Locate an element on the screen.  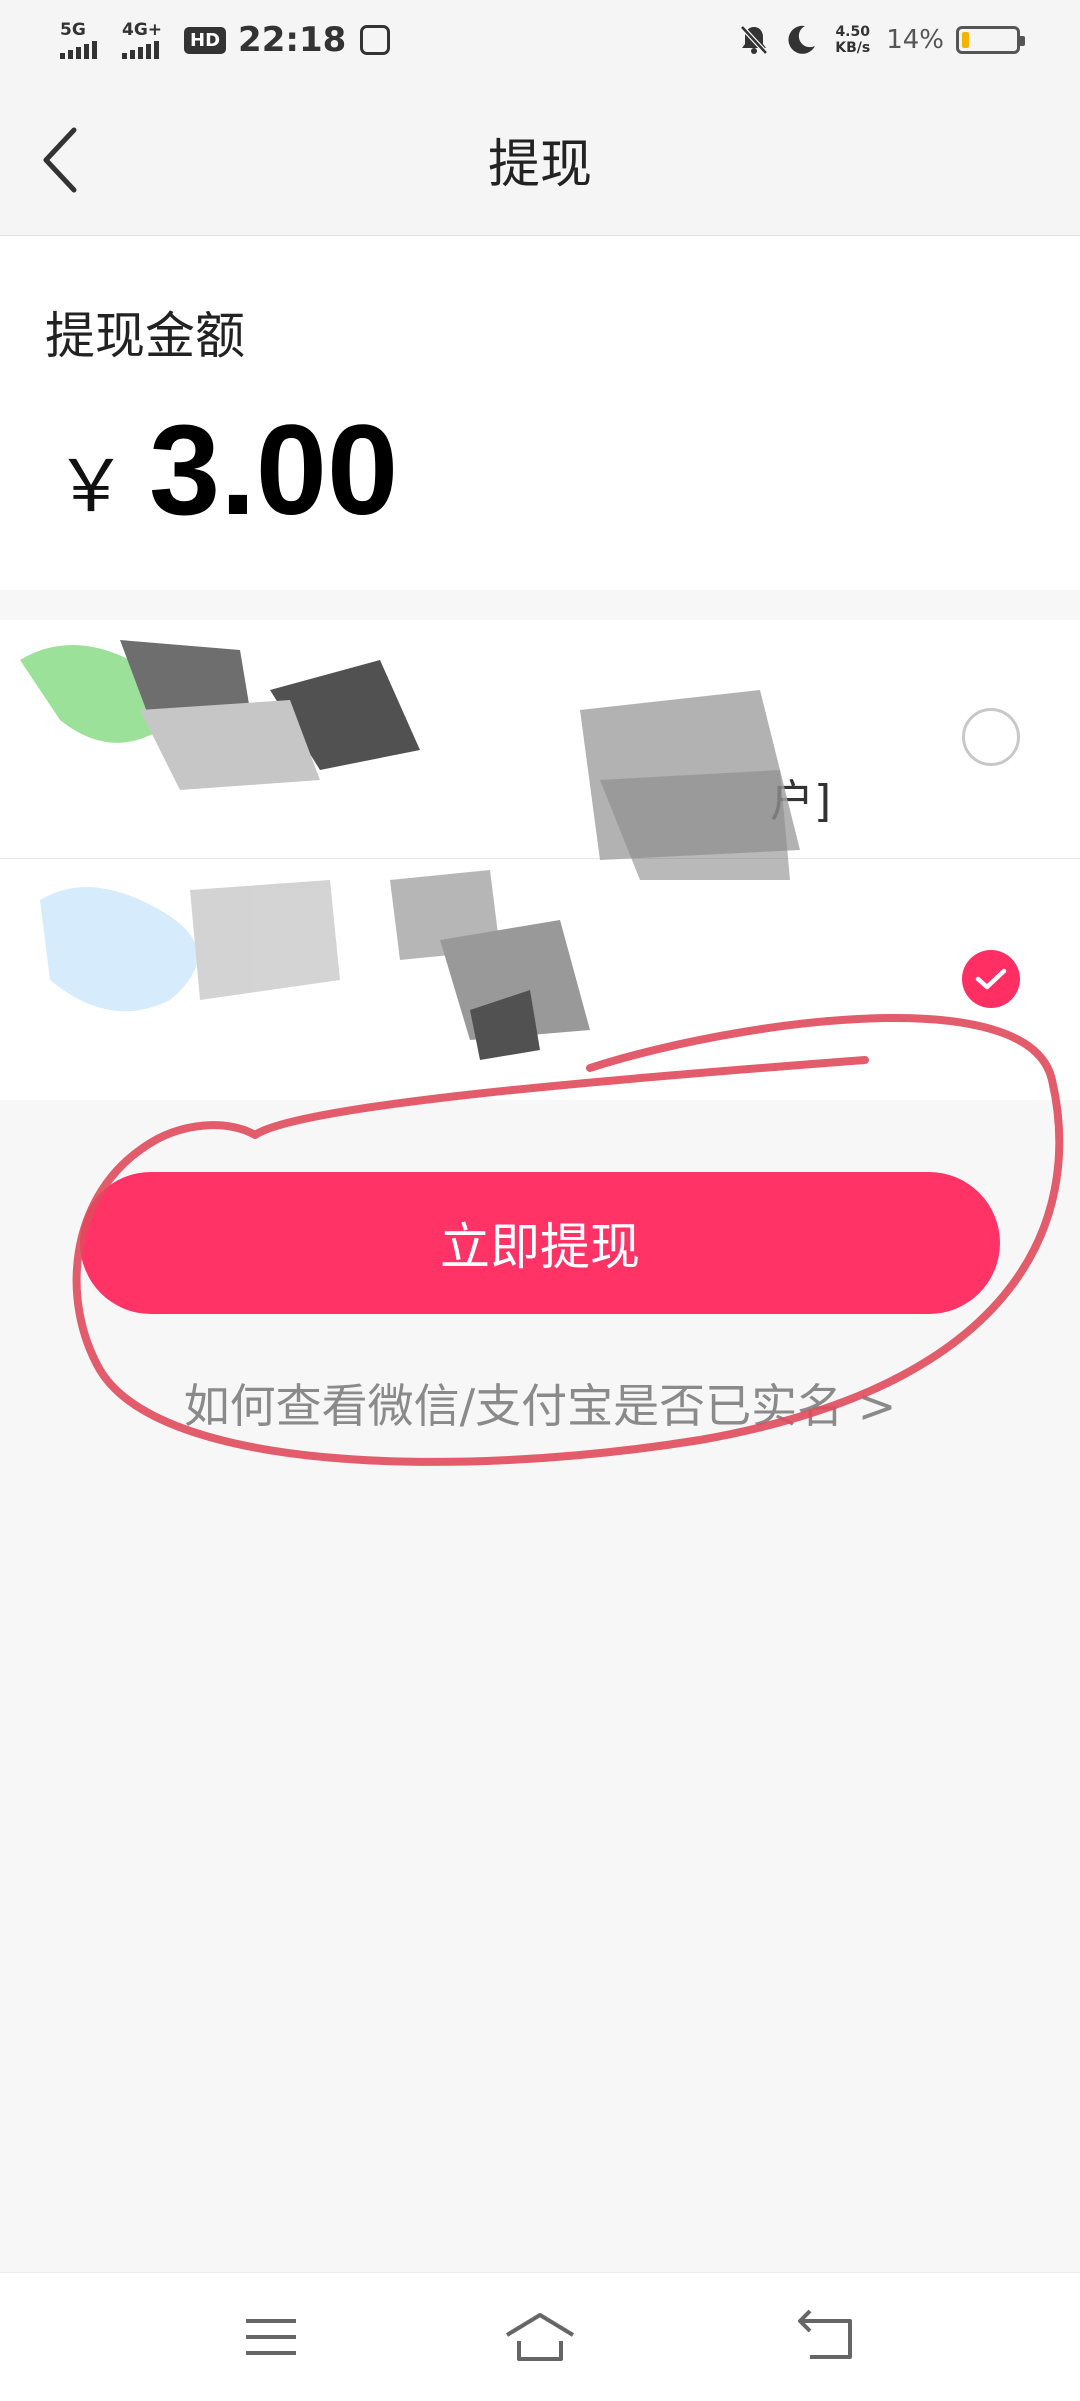
signal-label: 4G+ is located at coordinates (142, 30).